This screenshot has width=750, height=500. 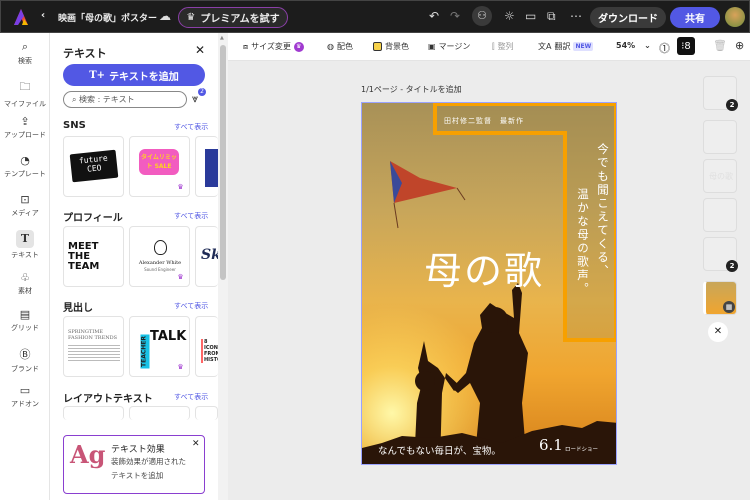 What do you see at coordinates (25, 104) in the screenshot?
I see `rail-item-label: マイファイル` at bounding box center [25, 104].